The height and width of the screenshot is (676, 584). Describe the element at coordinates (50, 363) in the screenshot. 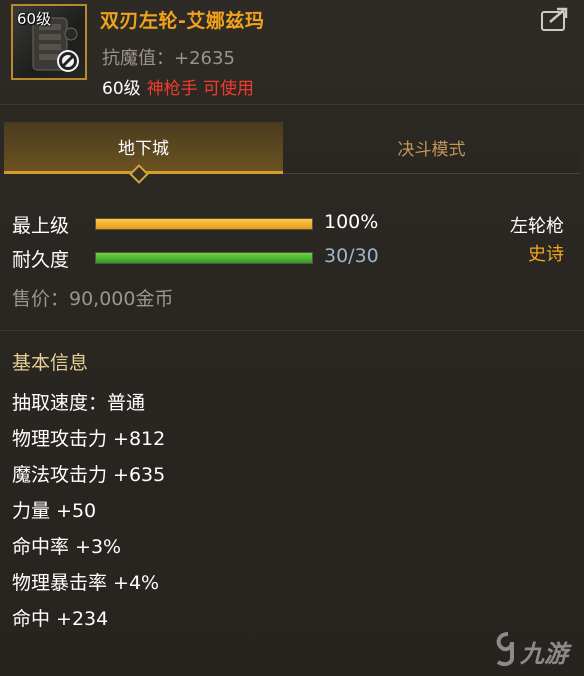

I see `basic-info-title: 基本信息` at that location.